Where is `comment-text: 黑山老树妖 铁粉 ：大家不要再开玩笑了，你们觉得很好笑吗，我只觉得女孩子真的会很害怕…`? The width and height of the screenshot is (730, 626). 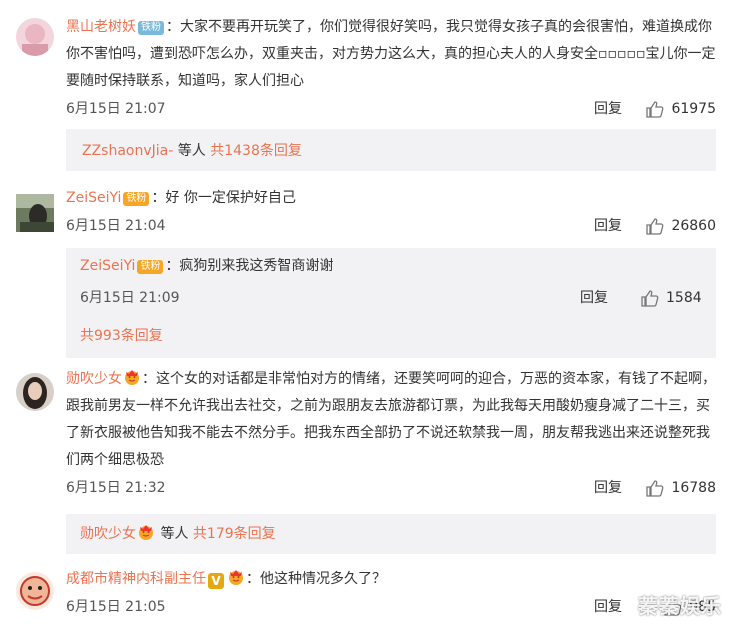 comment-text: 黑山老树妖 铁粉 ：大家不要再开玩笑了，你们觉得很好笑吗，我只觉得女孩子真的会很害怕… is located at coordinates (391, 54).